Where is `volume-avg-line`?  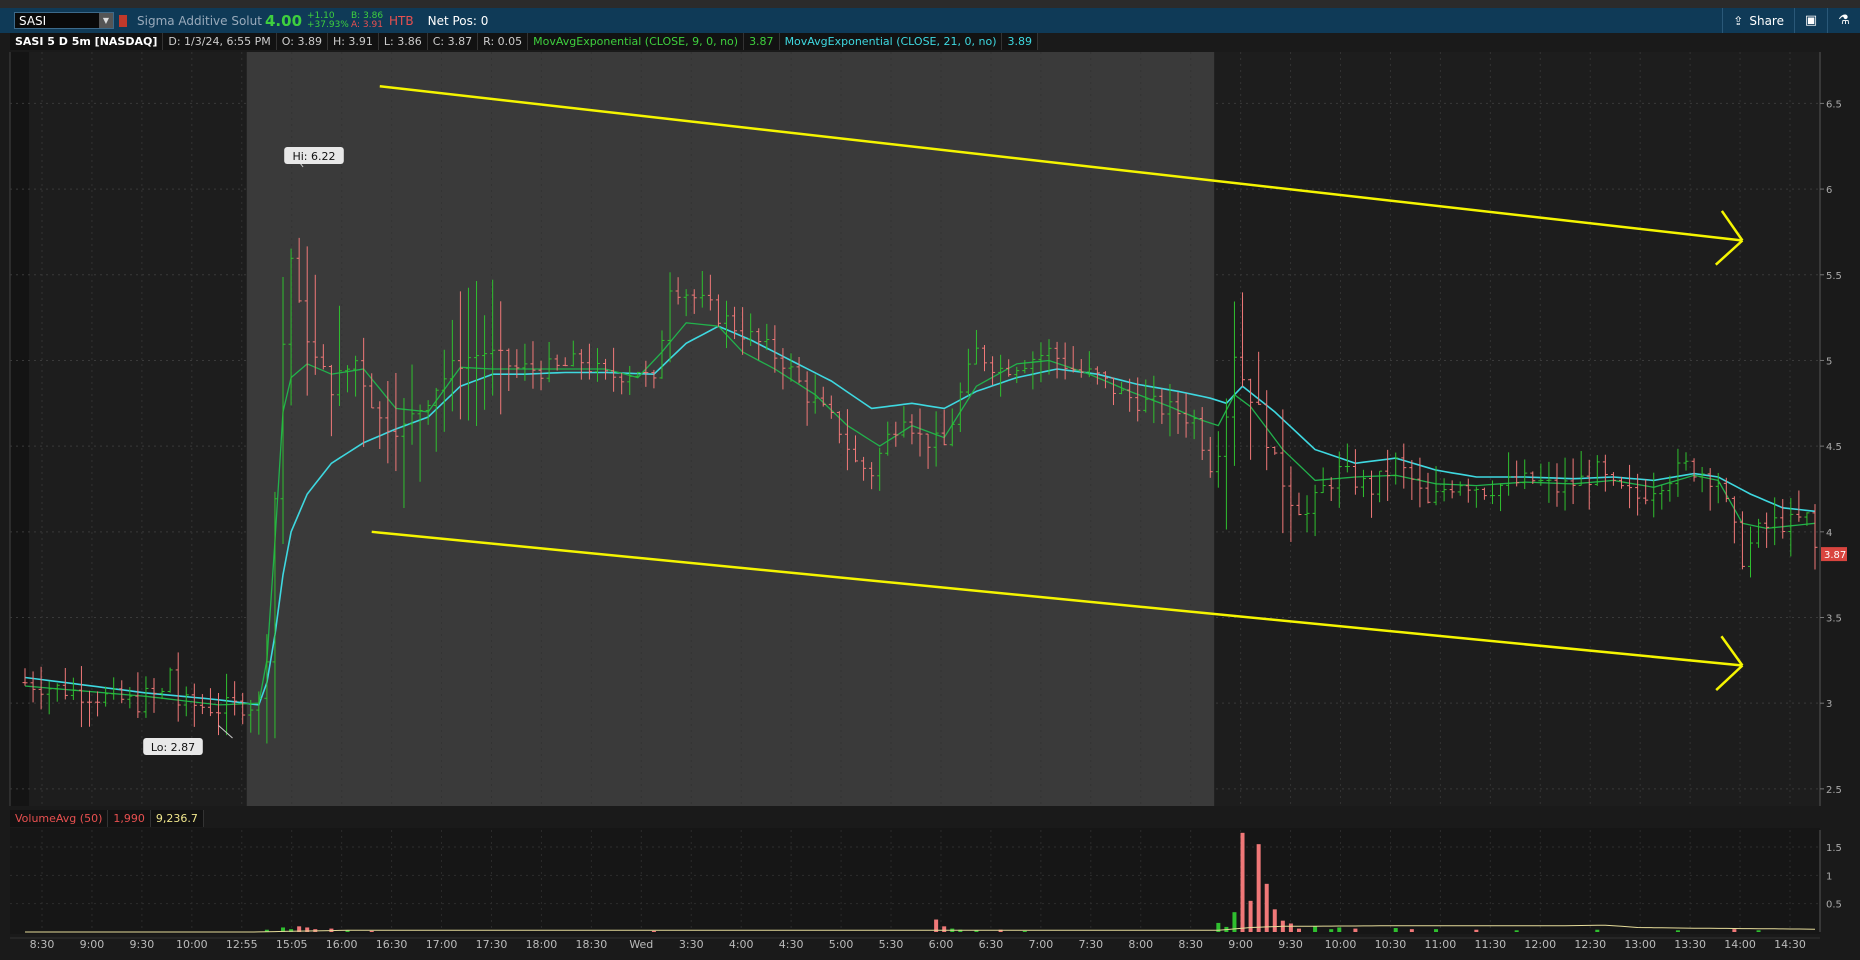 volume-avg-line is located at coordinates (920, 928).